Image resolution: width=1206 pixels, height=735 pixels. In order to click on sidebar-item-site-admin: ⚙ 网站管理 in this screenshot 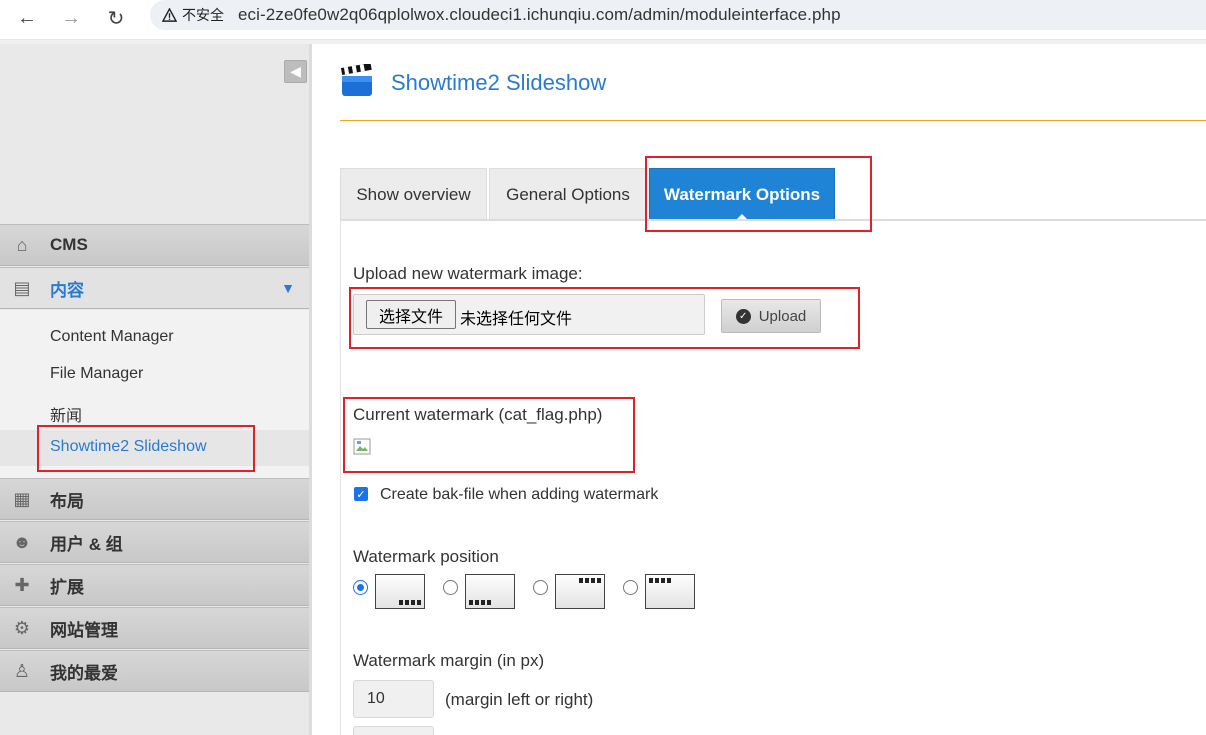, I will do `click(154, 628)`.